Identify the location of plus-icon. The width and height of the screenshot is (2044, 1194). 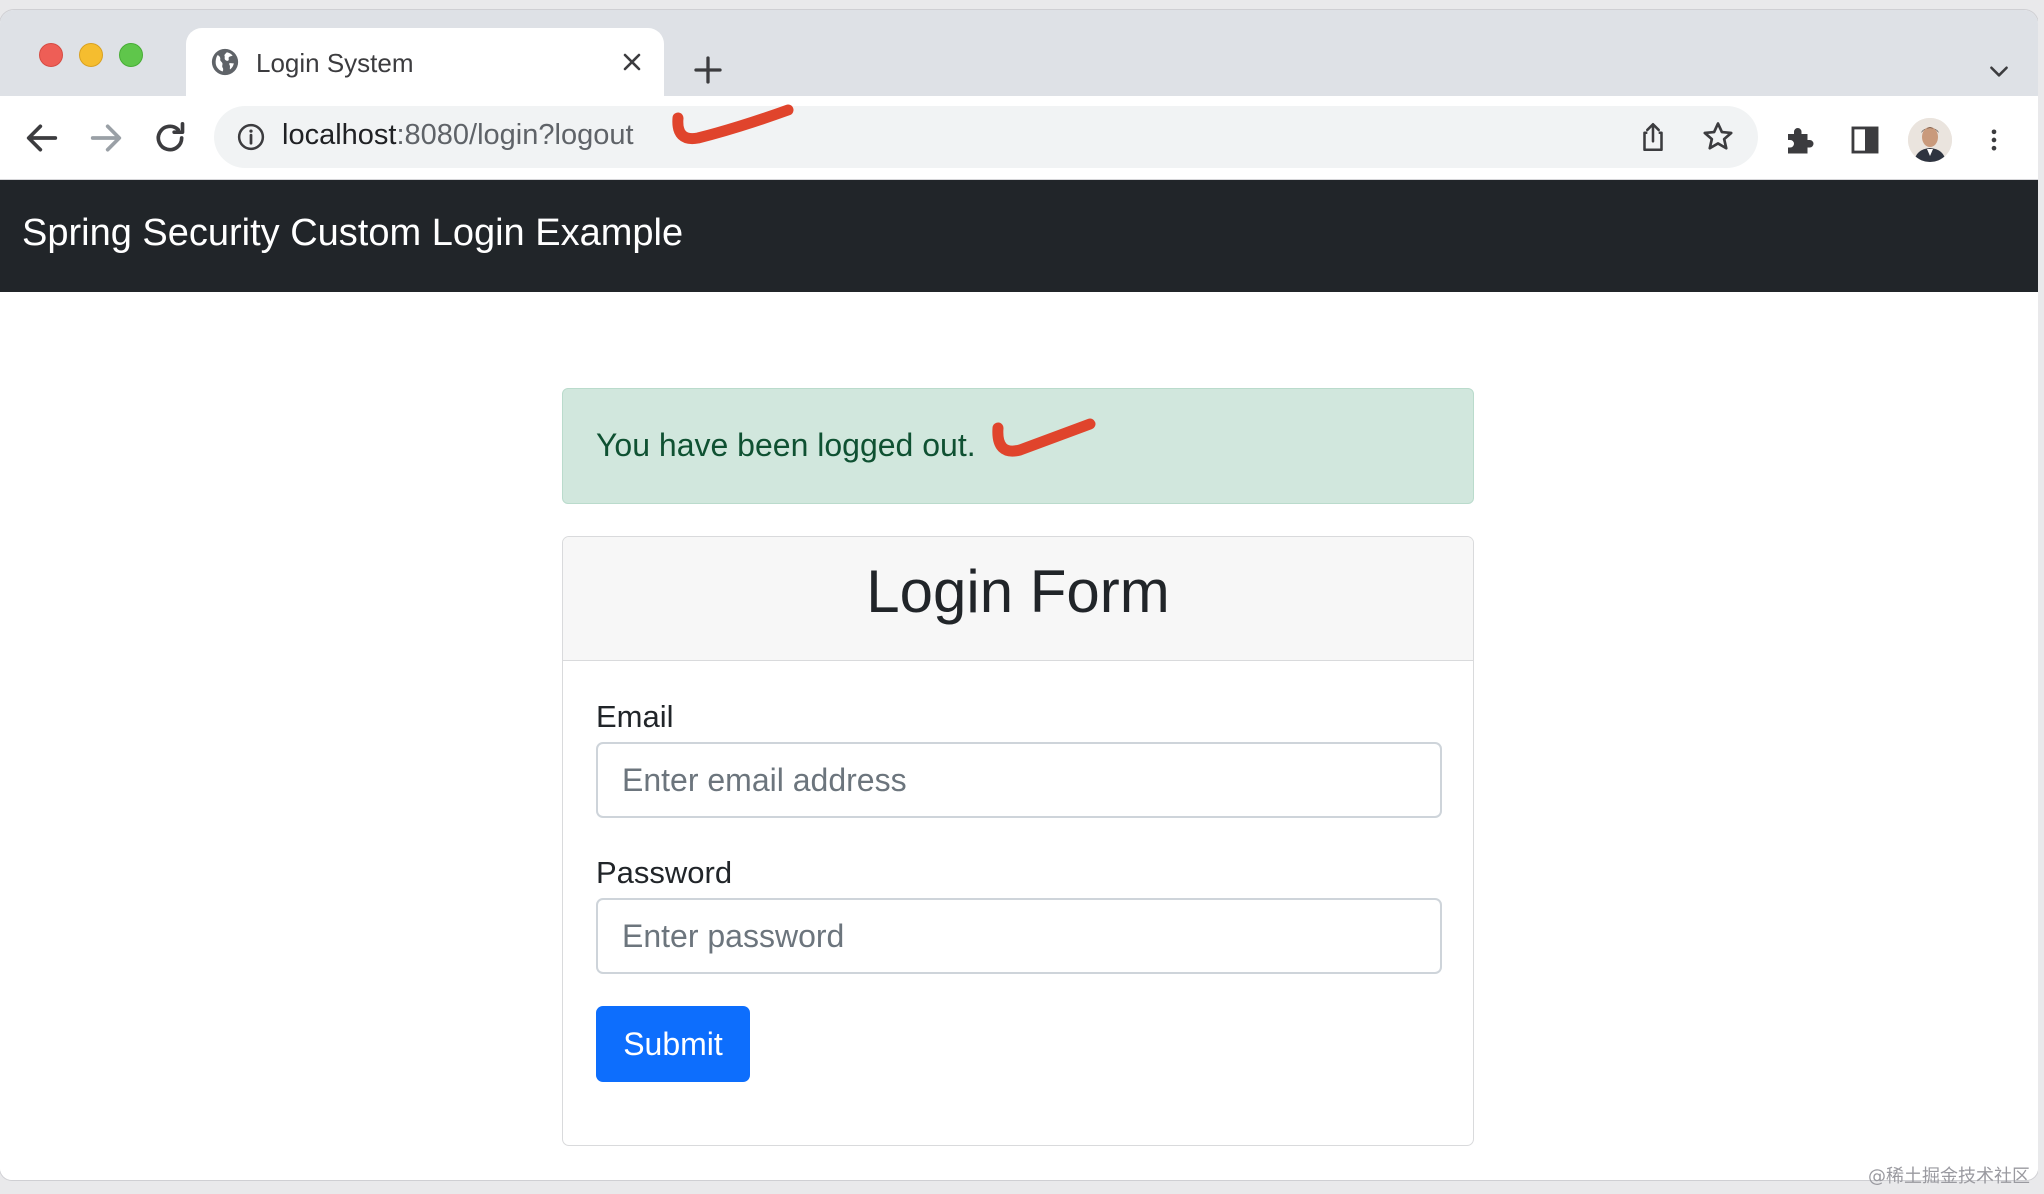
(708, 70).